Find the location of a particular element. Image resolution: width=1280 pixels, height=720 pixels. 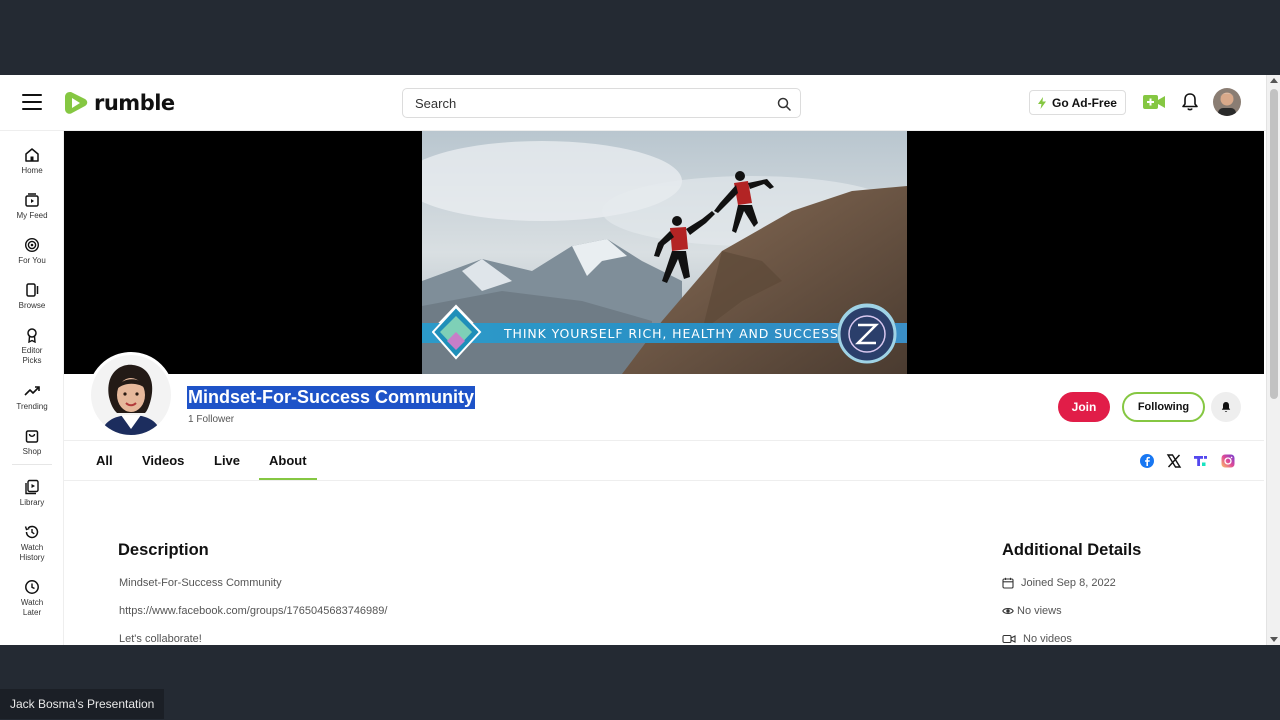

home-icon is located at coordinates (32, 155).